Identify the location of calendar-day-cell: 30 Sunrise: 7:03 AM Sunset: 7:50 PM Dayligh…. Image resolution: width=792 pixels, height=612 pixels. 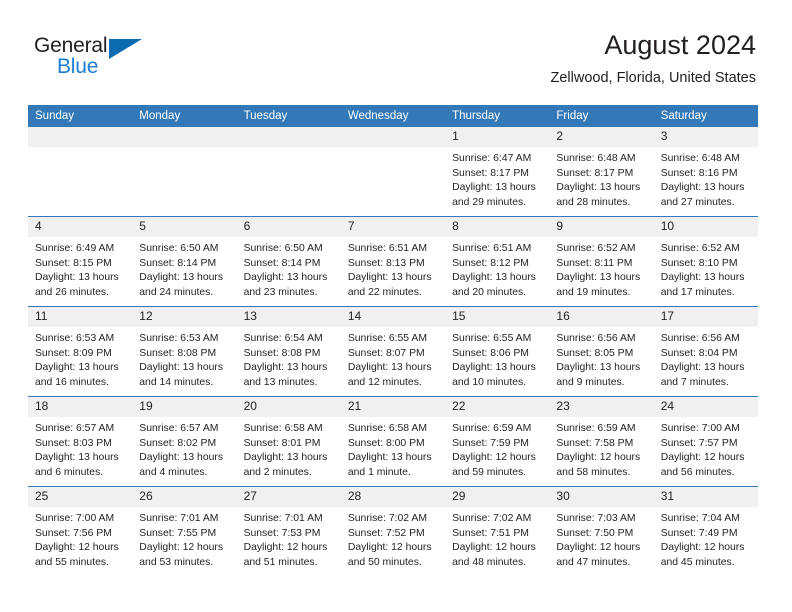
(601, 531).